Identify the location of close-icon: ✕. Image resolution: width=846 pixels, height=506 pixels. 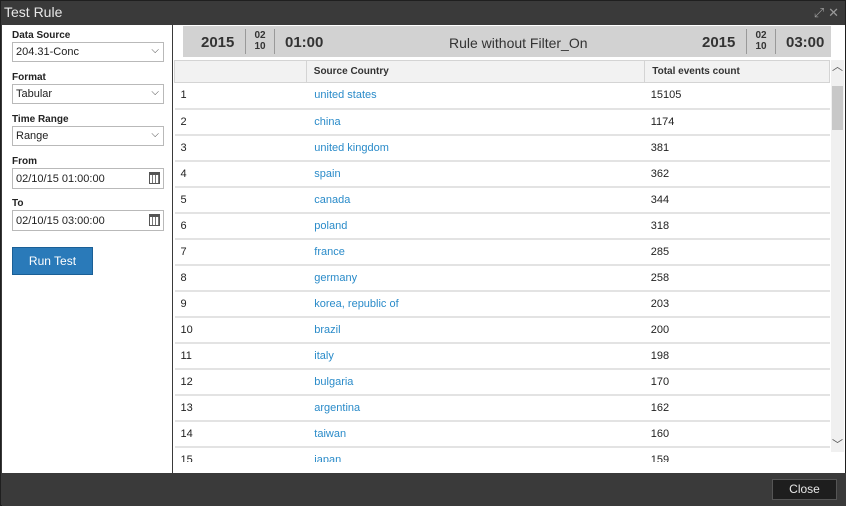
(833, 13).